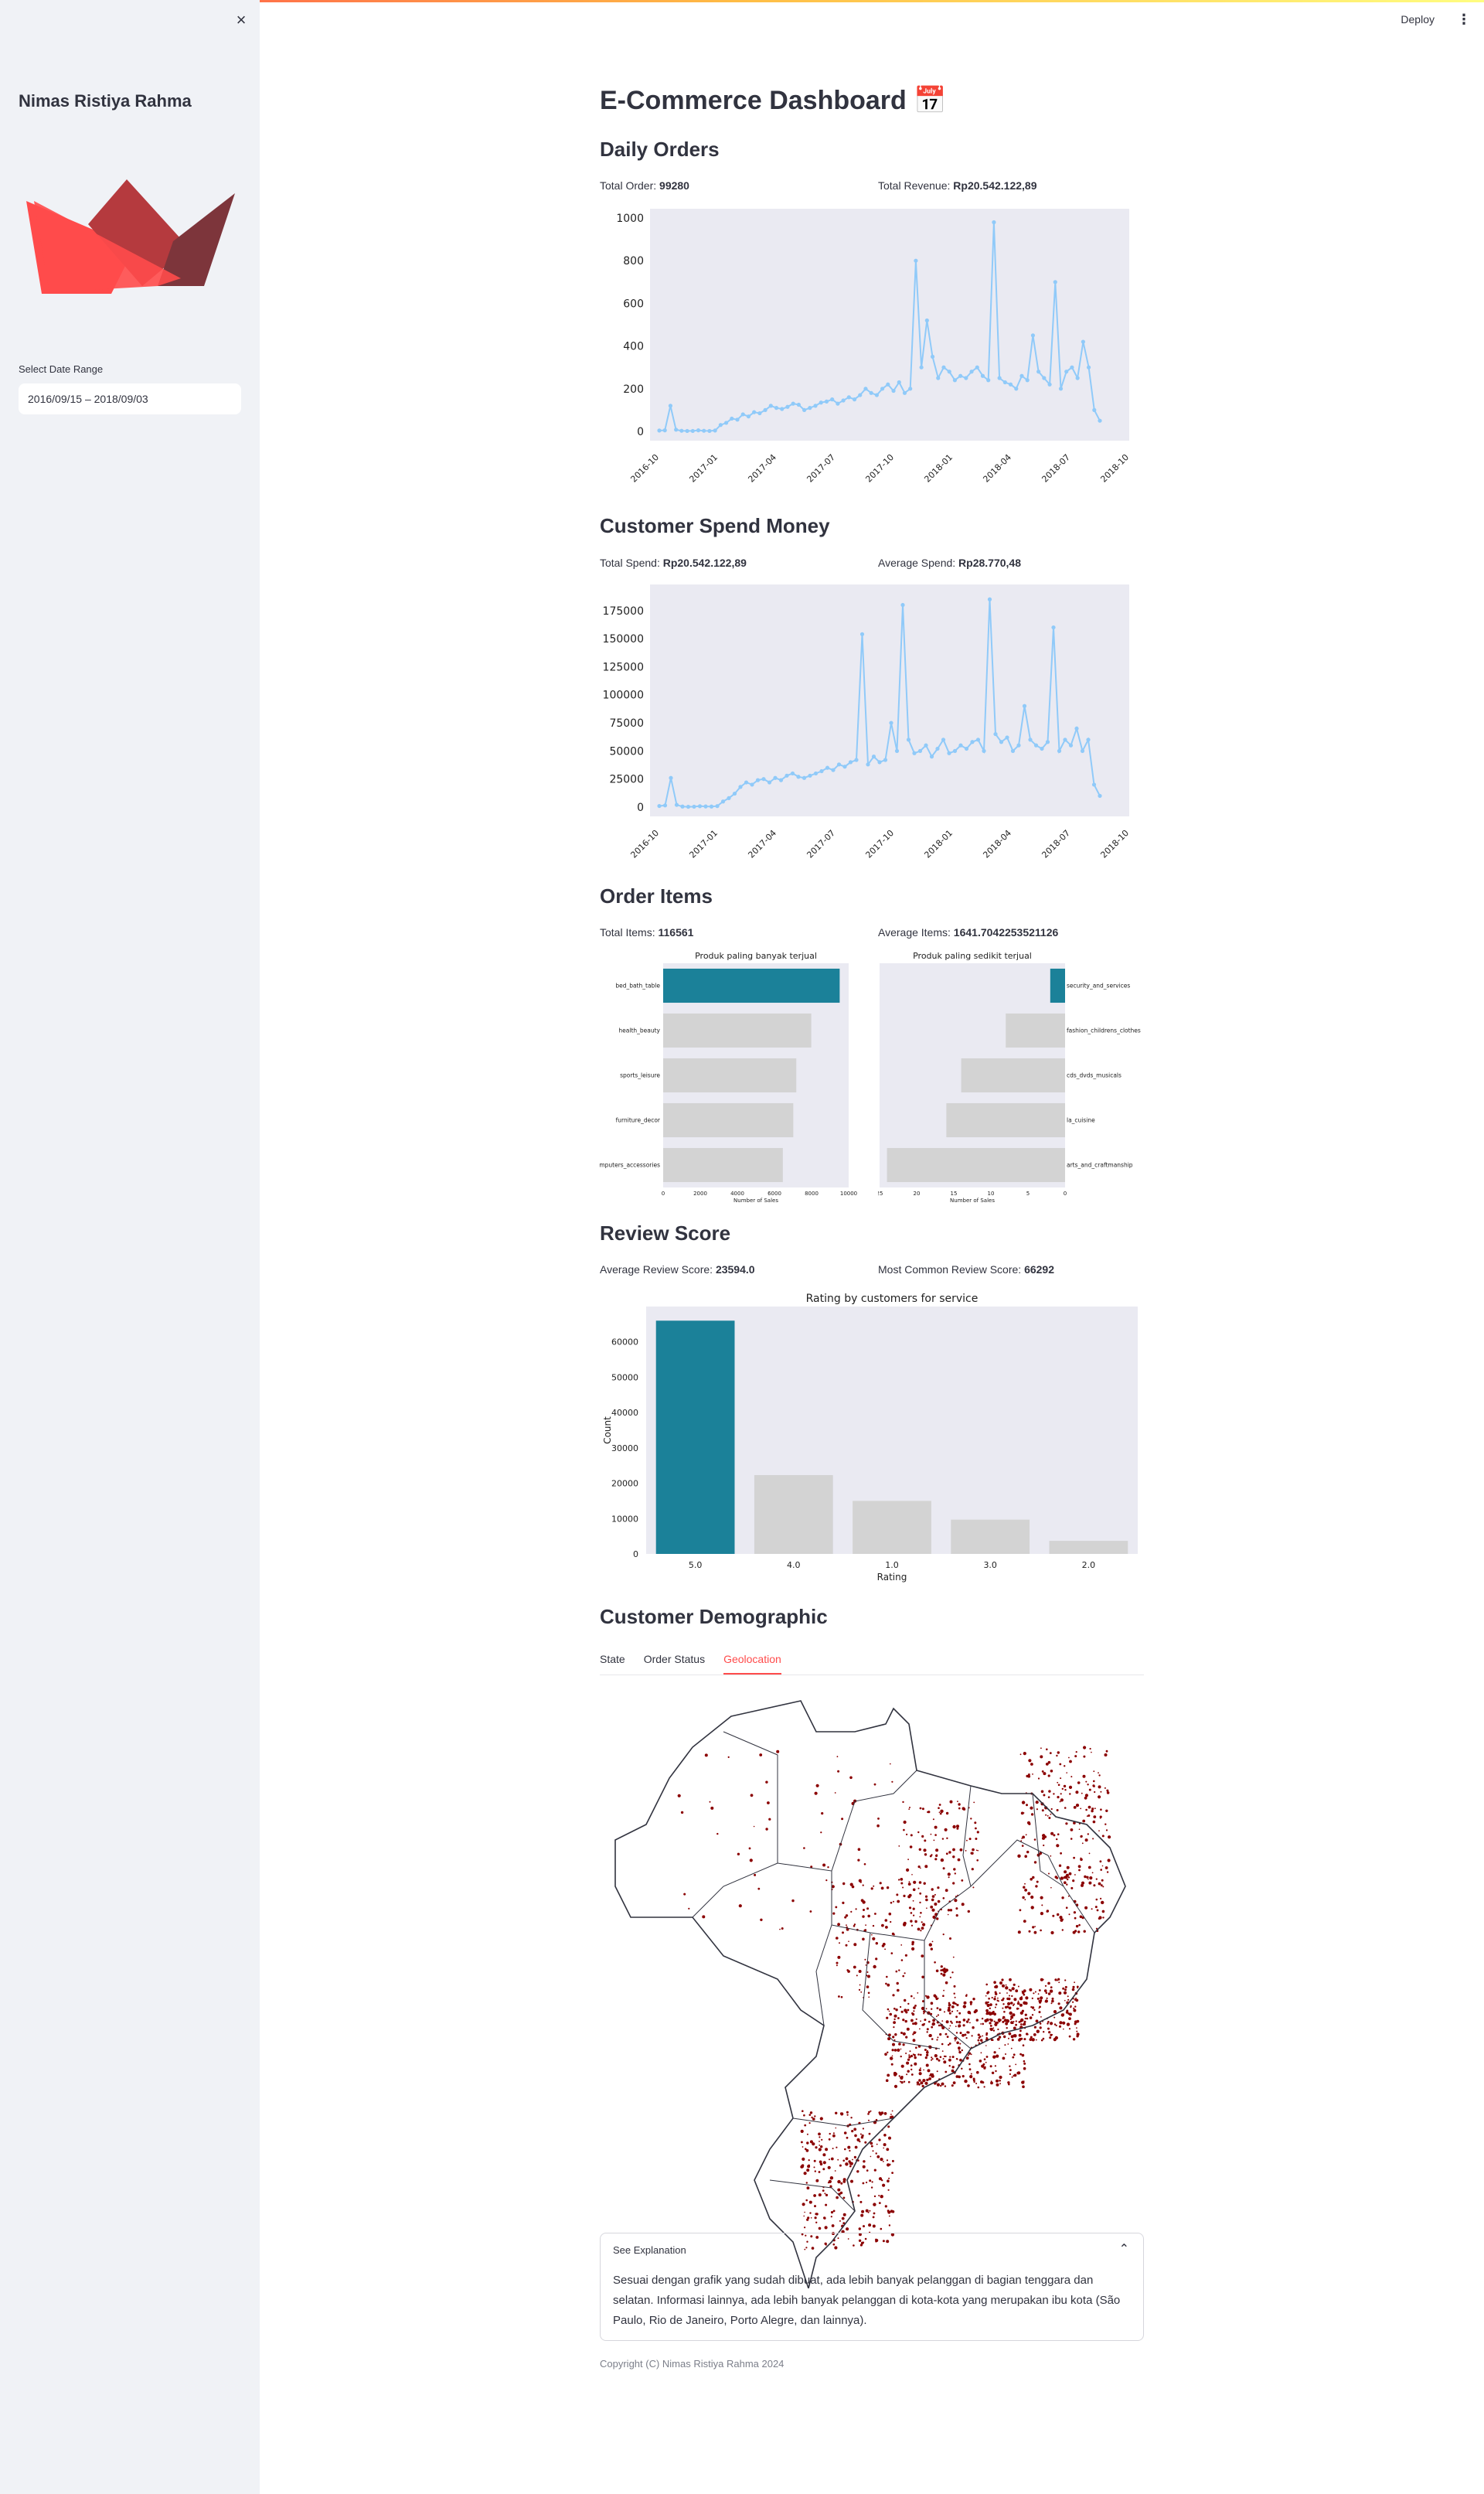 The image size is (1484, 2494). I want to click on y-tick-label: 150000, so click(623, 639).